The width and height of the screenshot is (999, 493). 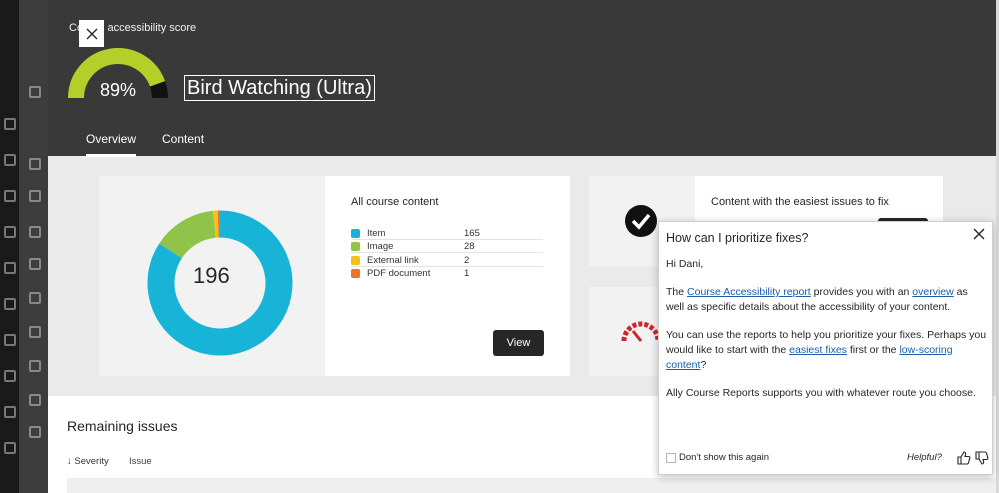 I want to click on tab-content: Content, so click(x=183, y=139).